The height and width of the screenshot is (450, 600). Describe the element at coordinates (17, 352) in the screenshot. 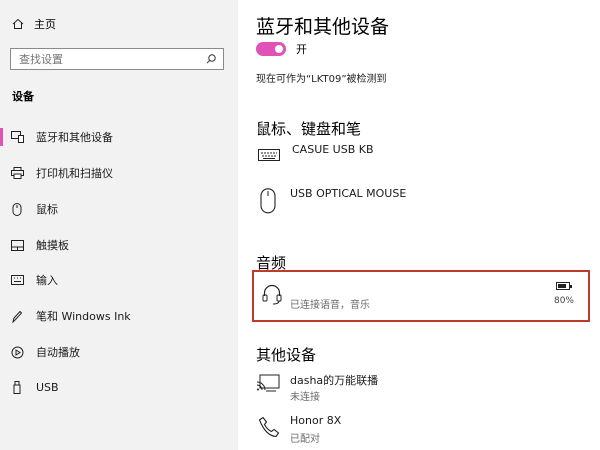

I see `autoplay-icon` at that location.